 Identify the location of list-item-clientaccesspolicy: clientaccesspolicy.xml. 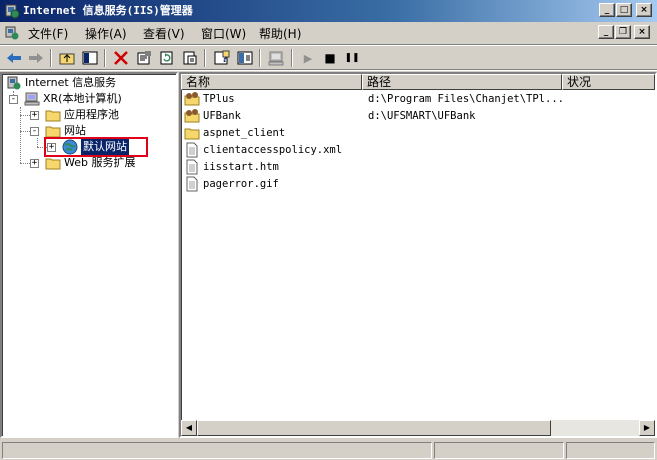
(274, 150).